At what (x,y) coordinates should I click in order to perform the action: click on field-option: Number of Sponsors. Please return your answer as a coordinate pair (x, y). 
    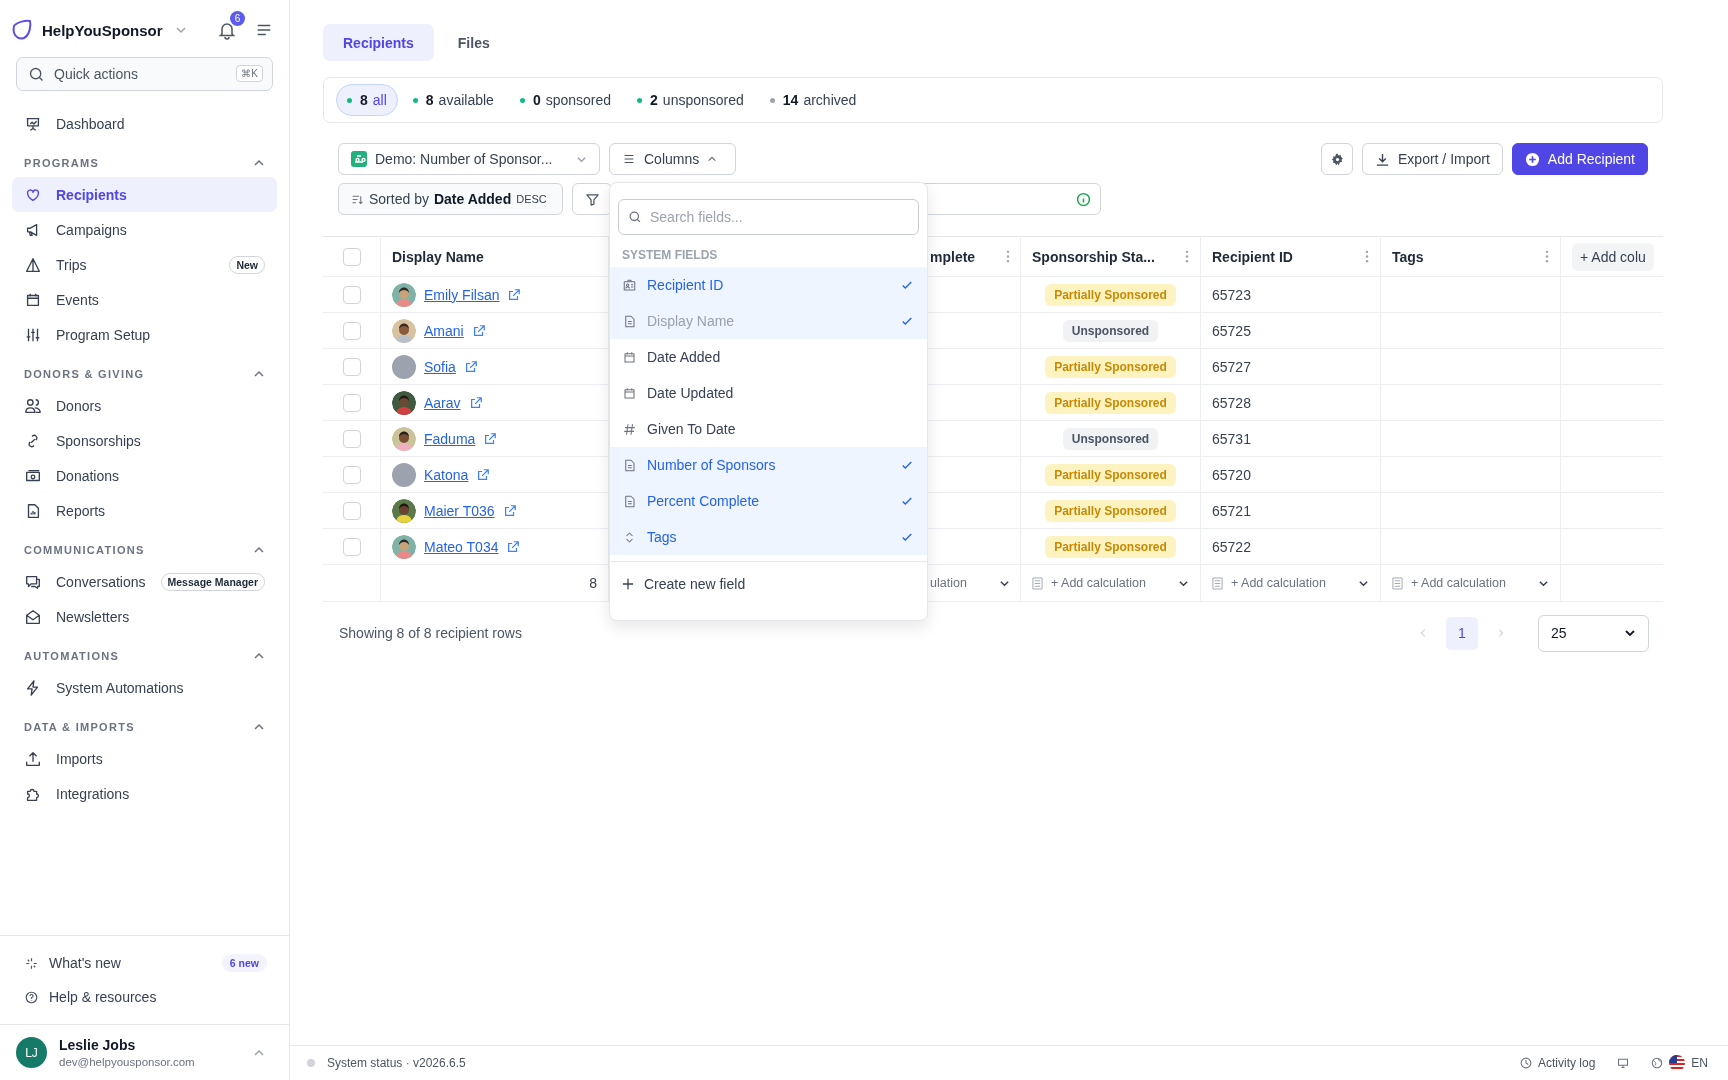
    Looking at the image, I should click on (768, 465).